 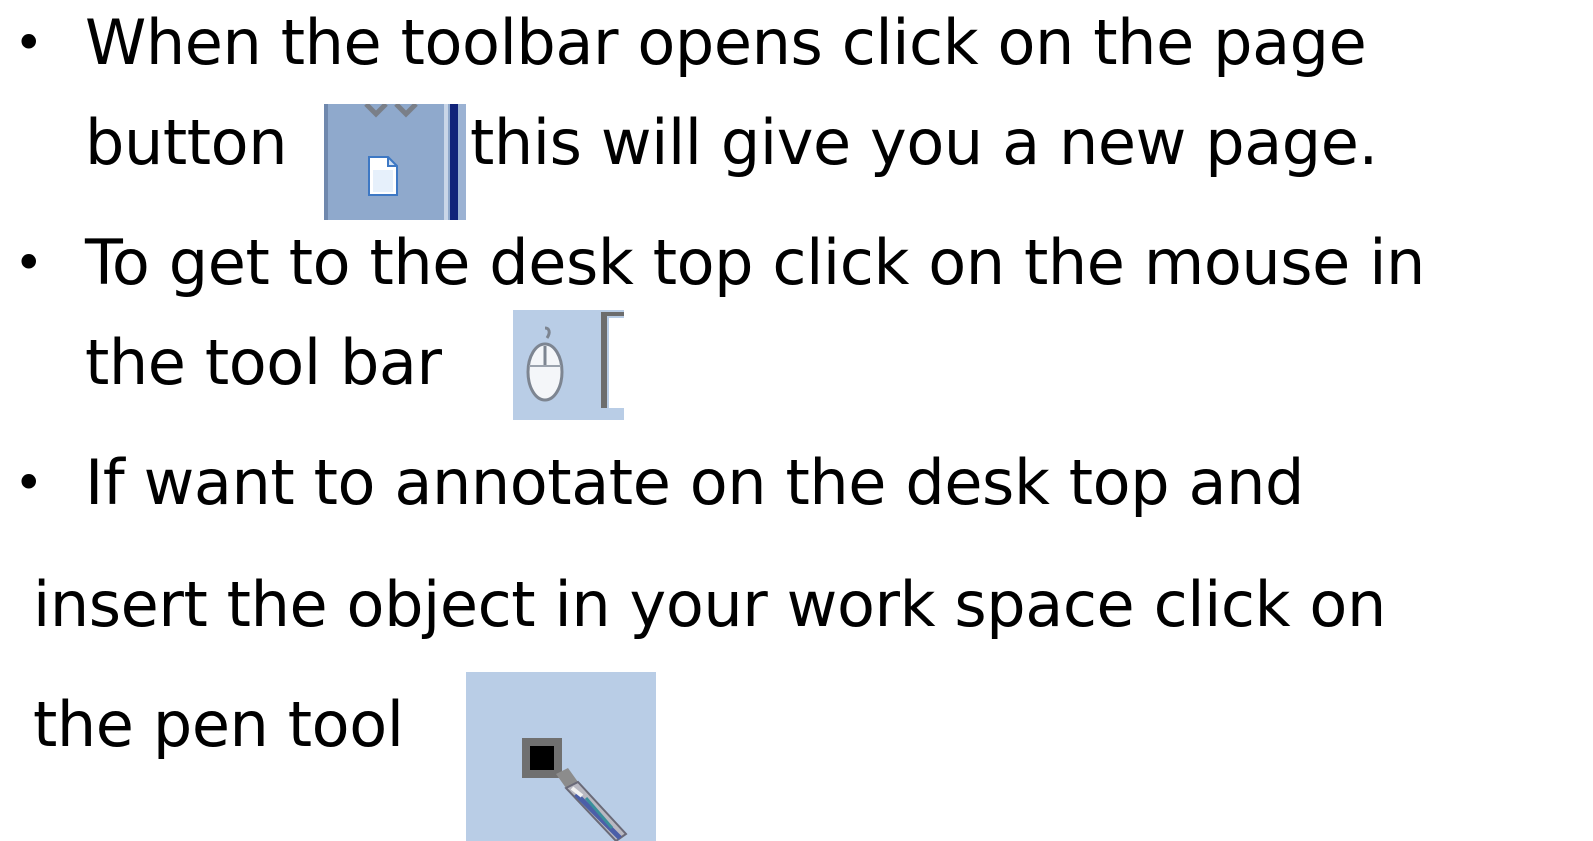 I want to click on chevron-down-icon, so click(x=391, y=111).